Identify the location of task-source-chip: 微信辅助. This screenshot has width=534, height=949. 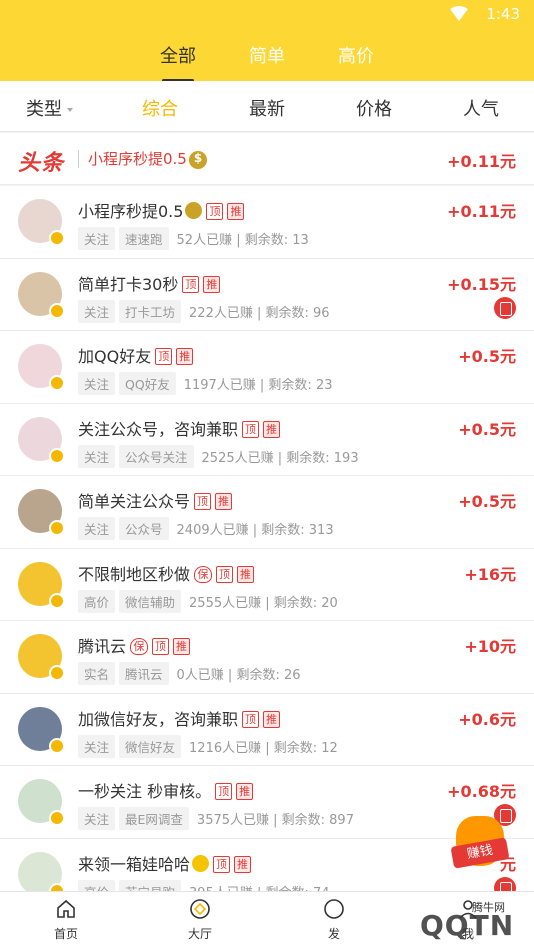
(150, 601).